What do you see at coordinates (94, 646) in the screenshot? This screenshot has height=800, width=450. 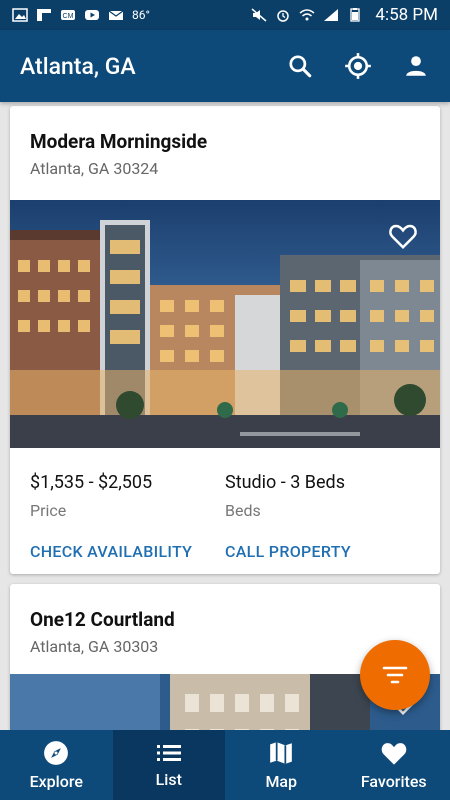 I see `listing-address: Atlanta, GA 30303` at bounding box center [94, 646].